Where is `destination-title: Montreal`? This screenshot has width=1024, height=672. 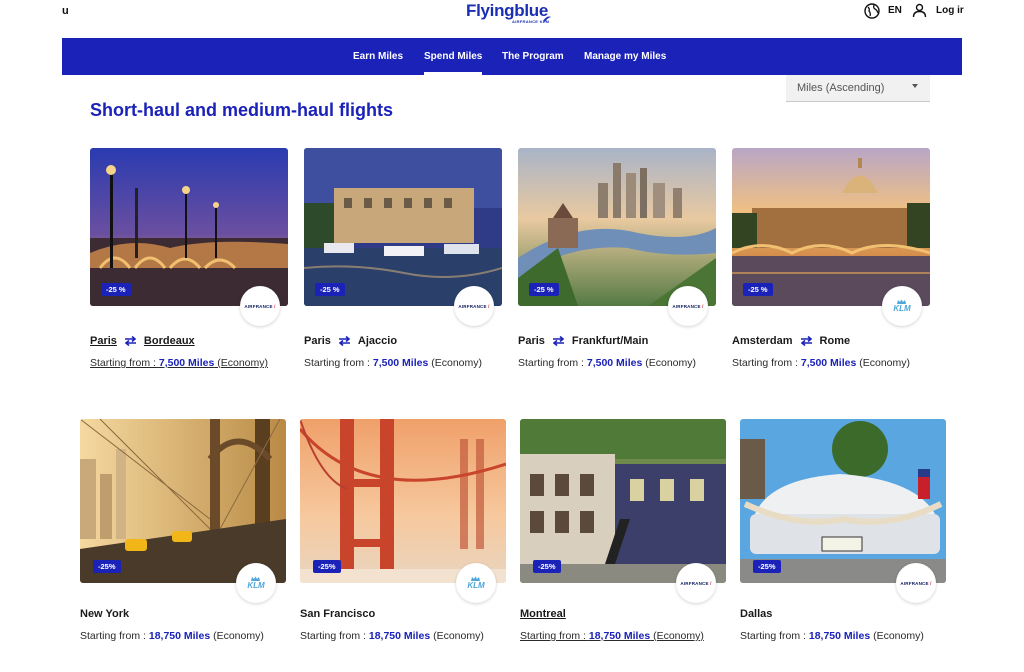 destination-title: Montreal is located at coordinates (543, 614).